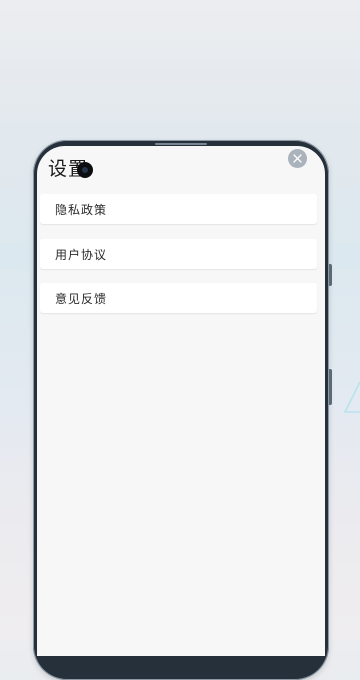 Image resolution: width=360 pixels, height=680 pixels. Describe the element at coordinates (81, 209) in the screenshot. I see `menu-item-label: 隐私政策` at that location.